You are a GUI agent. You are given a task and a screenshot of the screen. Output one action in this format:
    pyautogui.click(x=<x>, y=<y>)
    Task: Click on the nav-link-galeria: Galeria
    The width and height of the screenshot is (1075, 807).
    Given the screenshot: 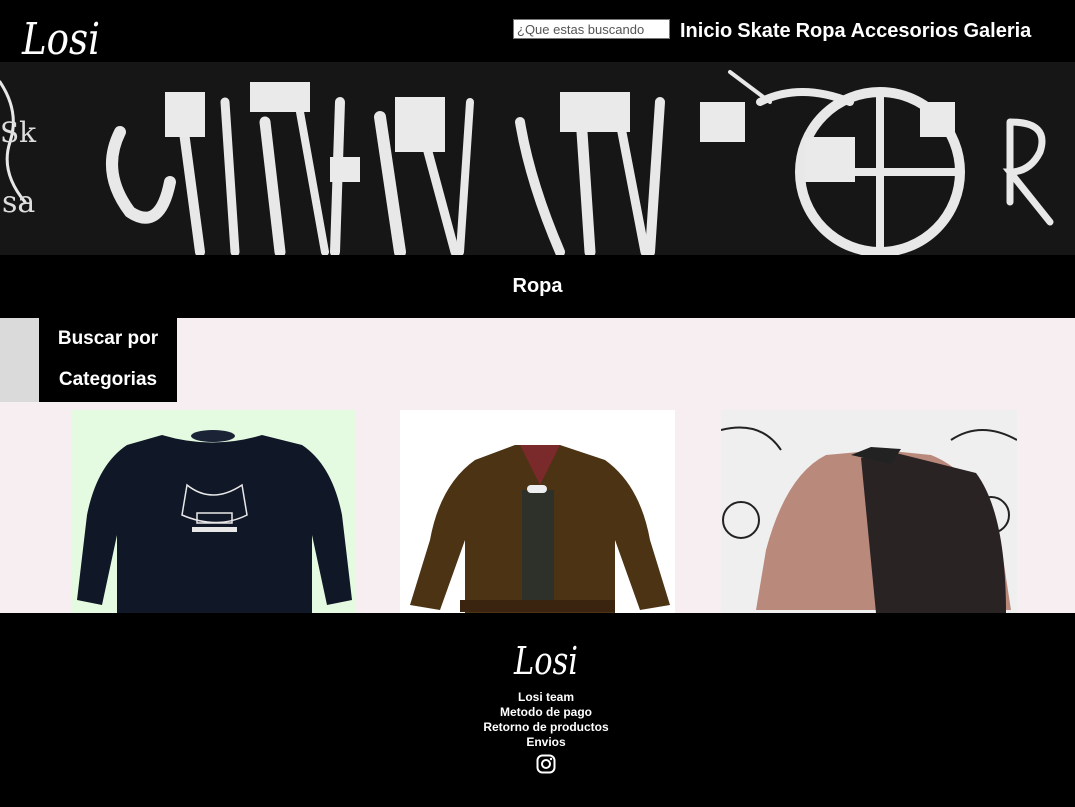 What is the action you would take?
    pyautogui.click(x=997, y=31)
    